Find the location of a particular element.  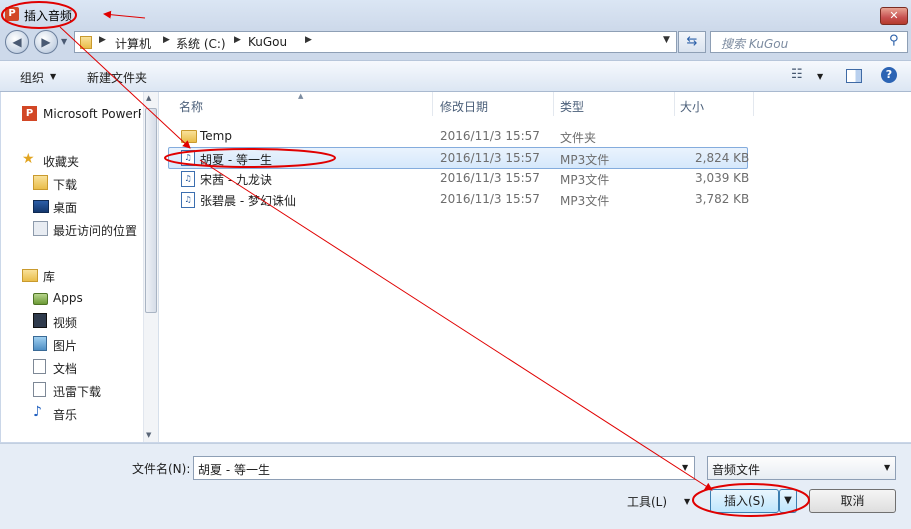

title-highlight-ellipse is located at coordinates (39, 15).